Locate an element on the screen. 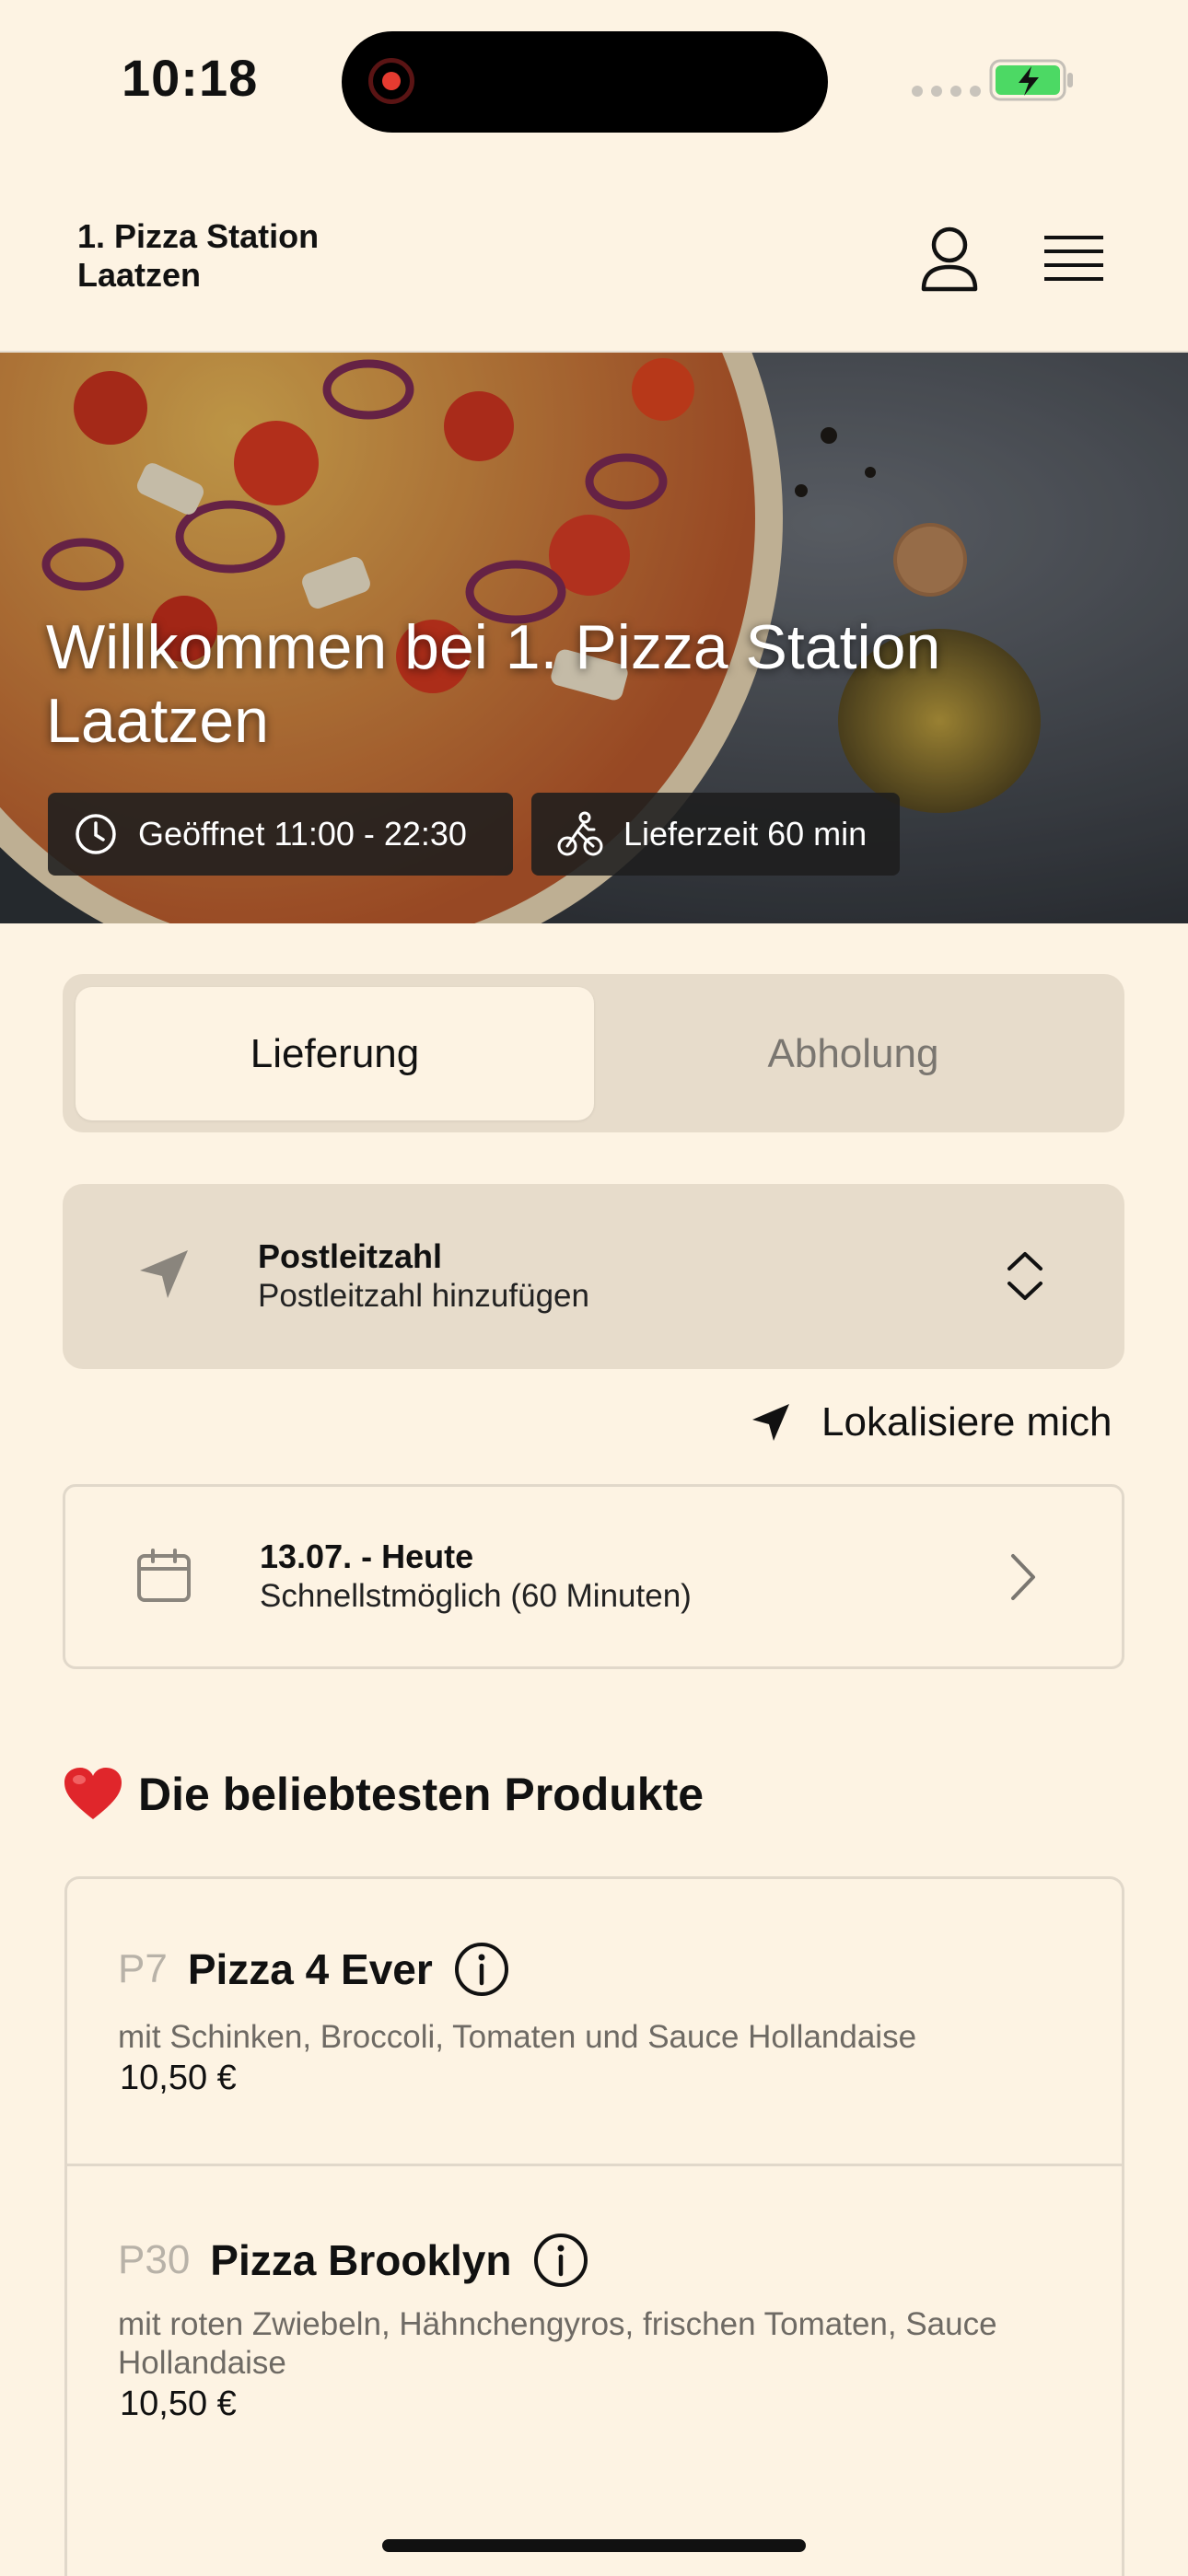 The width and height of the screenshot is (1188, 2576). product-divider is located at coordinates (594, 2165).